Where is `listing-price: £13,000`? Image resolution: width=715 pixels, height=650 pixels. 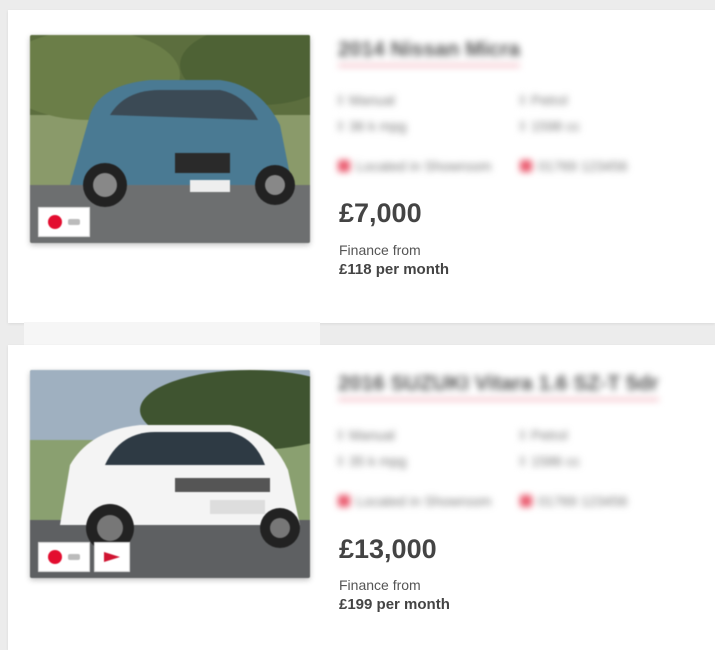
listing-price: £13,000 is located at coordinates (388, 549).